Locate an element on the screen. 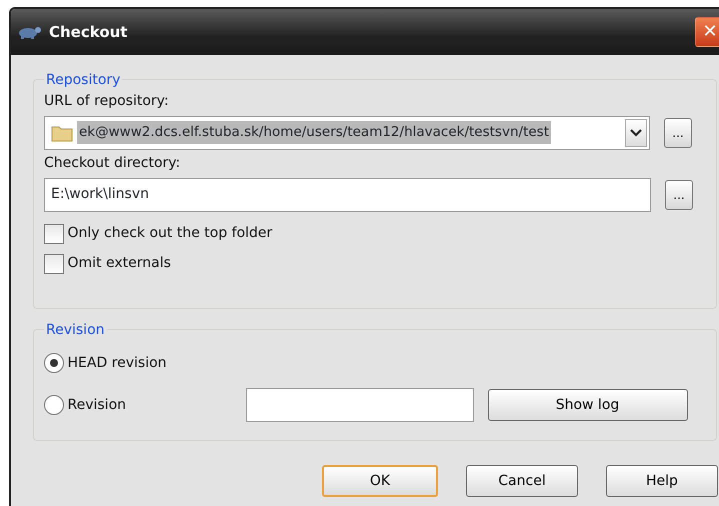  chevron-icon is located at coordinates (636, 132).